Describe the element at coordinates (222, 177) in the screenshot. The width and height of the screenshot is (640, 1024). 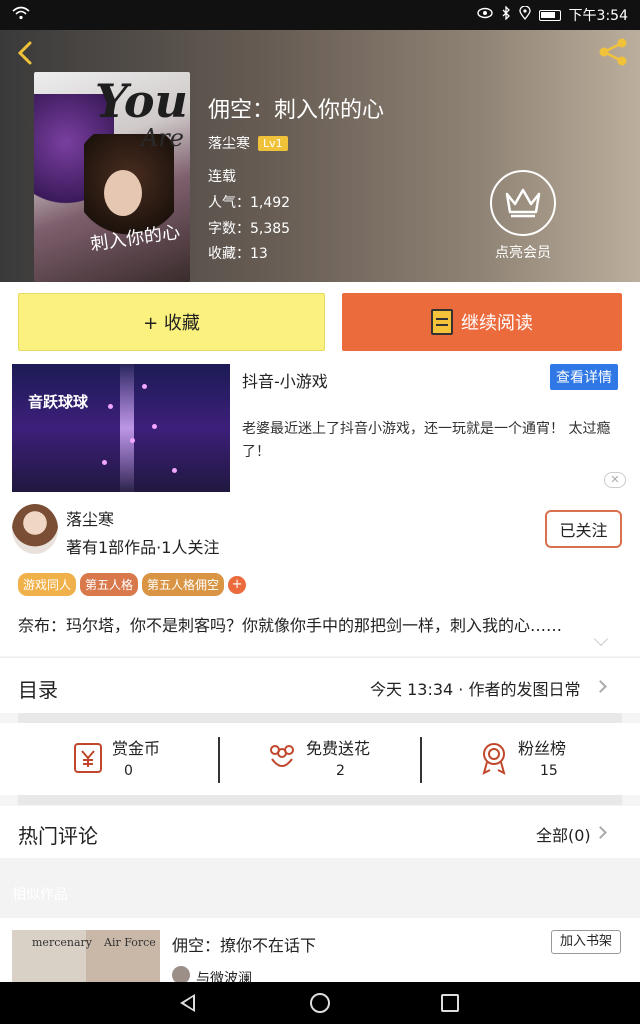
I see `status-text: 连载` at that location.